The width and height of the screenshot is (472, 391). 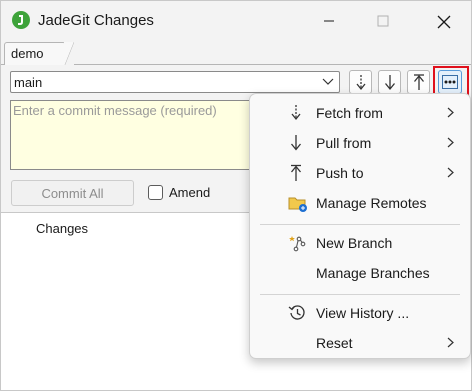 I want to click on menu-item-push-to: Push to, so click(x=360, y=172).